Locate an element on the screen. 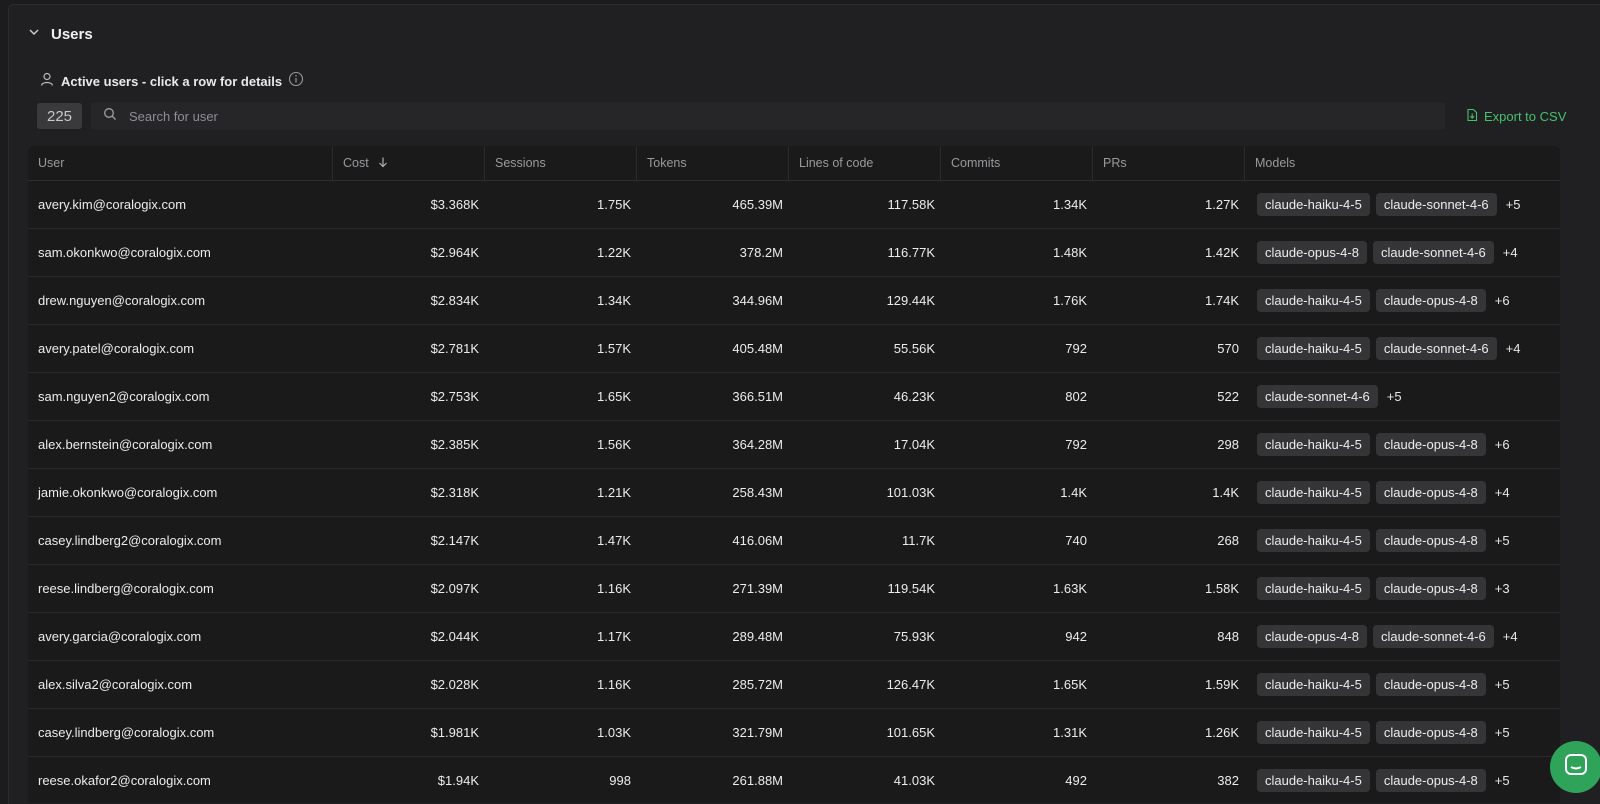 The image size is (1600, 804). column-header-sessions: Sessions is located at coordinates (561, 163).